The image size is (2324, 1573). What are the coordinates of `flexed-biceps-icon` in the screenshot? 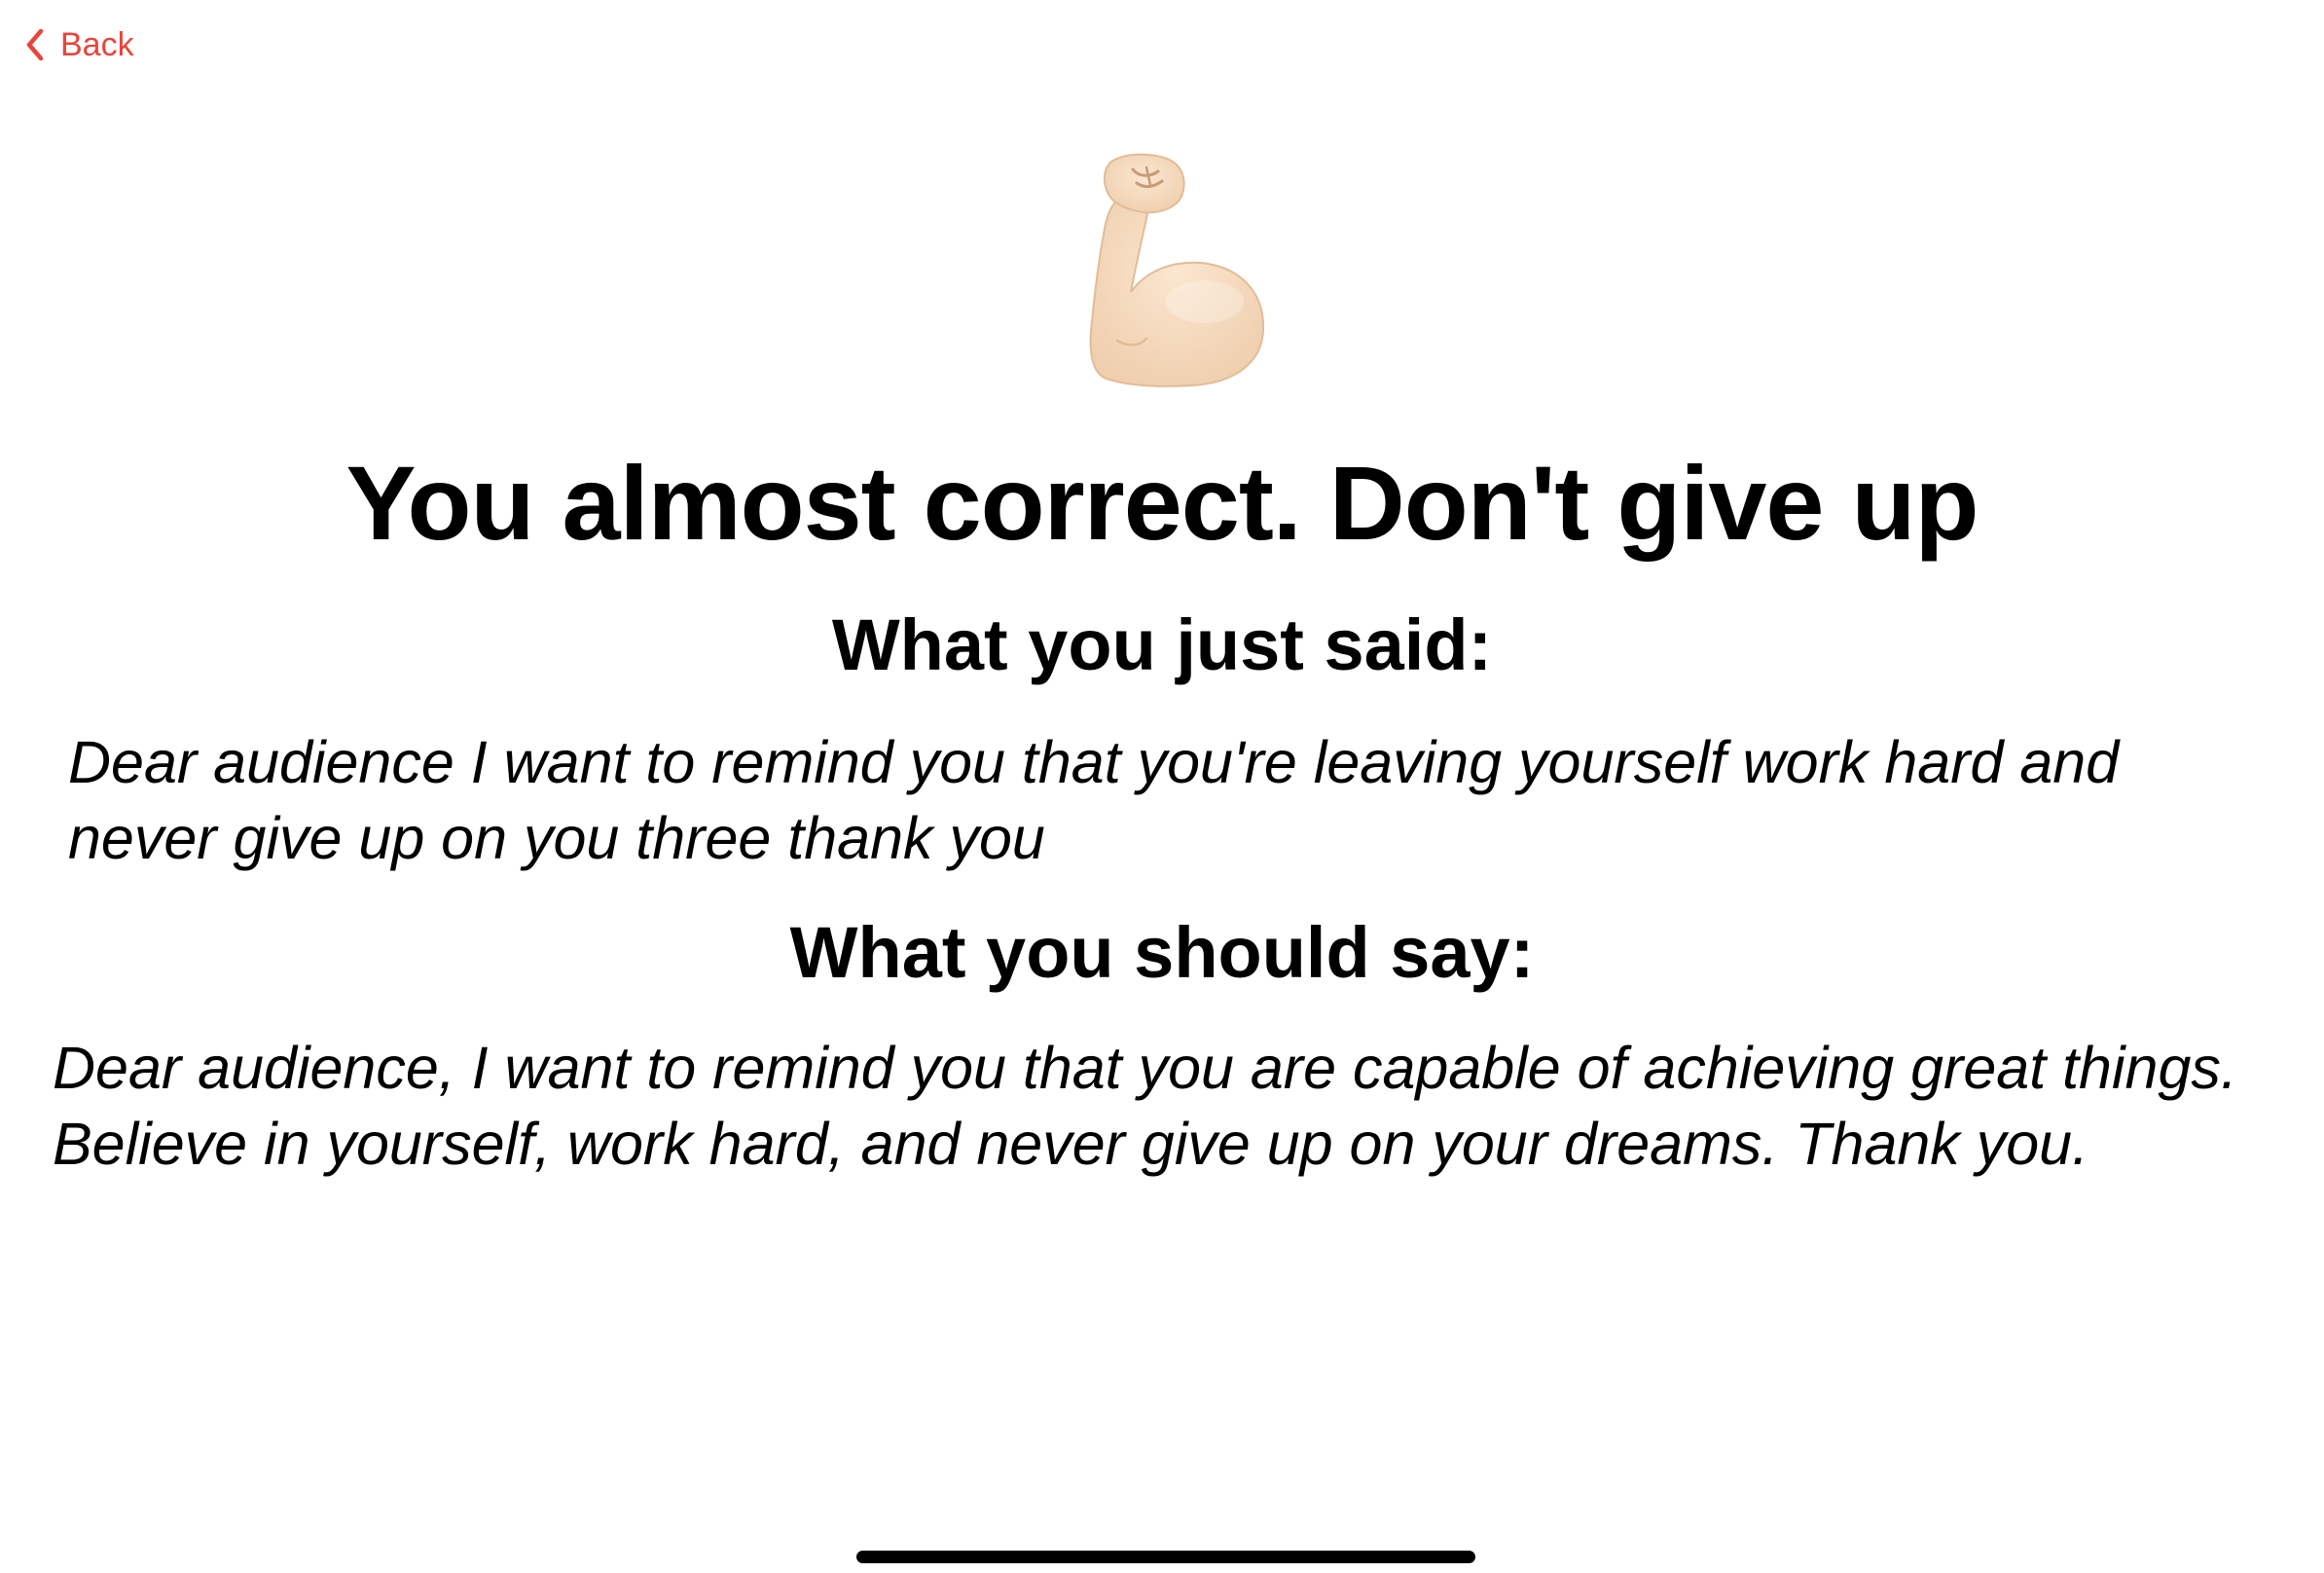 It's located at (1170, 267).